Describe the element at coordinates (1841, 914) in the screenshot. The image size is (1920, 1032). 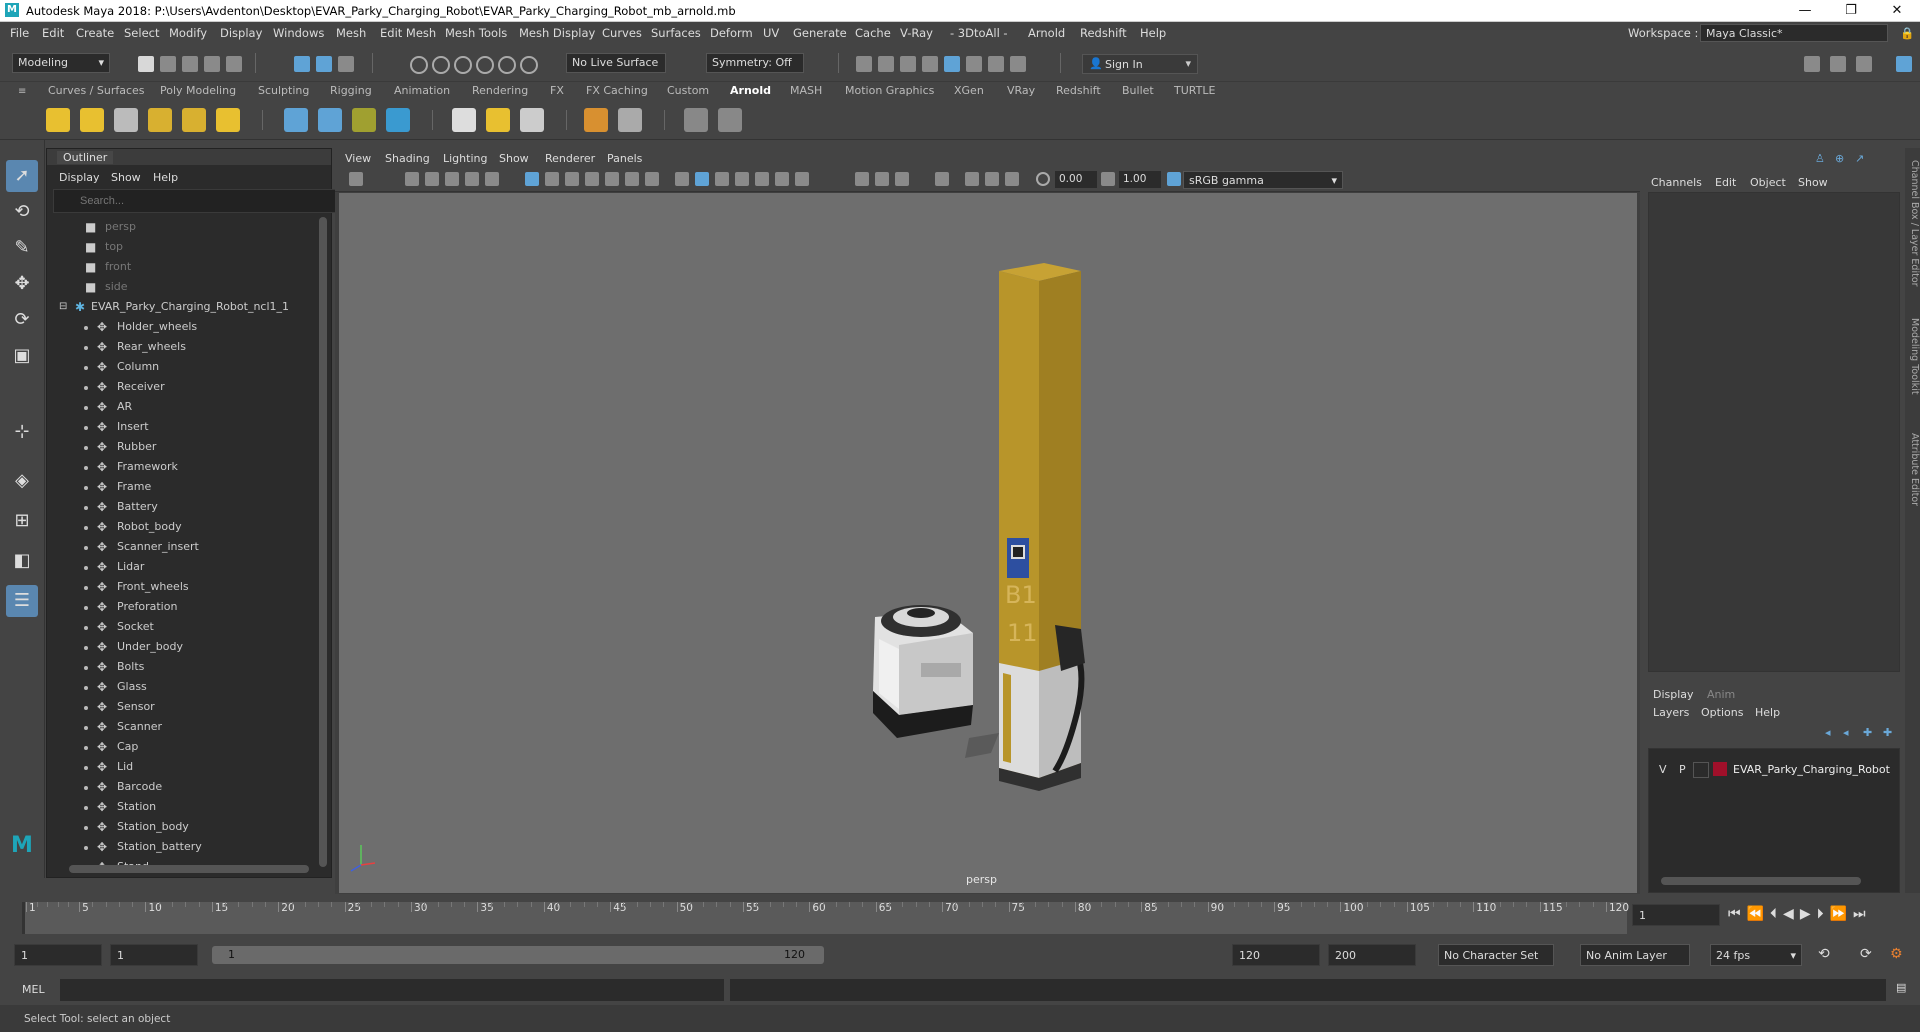
I see `step-forward-icon: ⏩` at that location.